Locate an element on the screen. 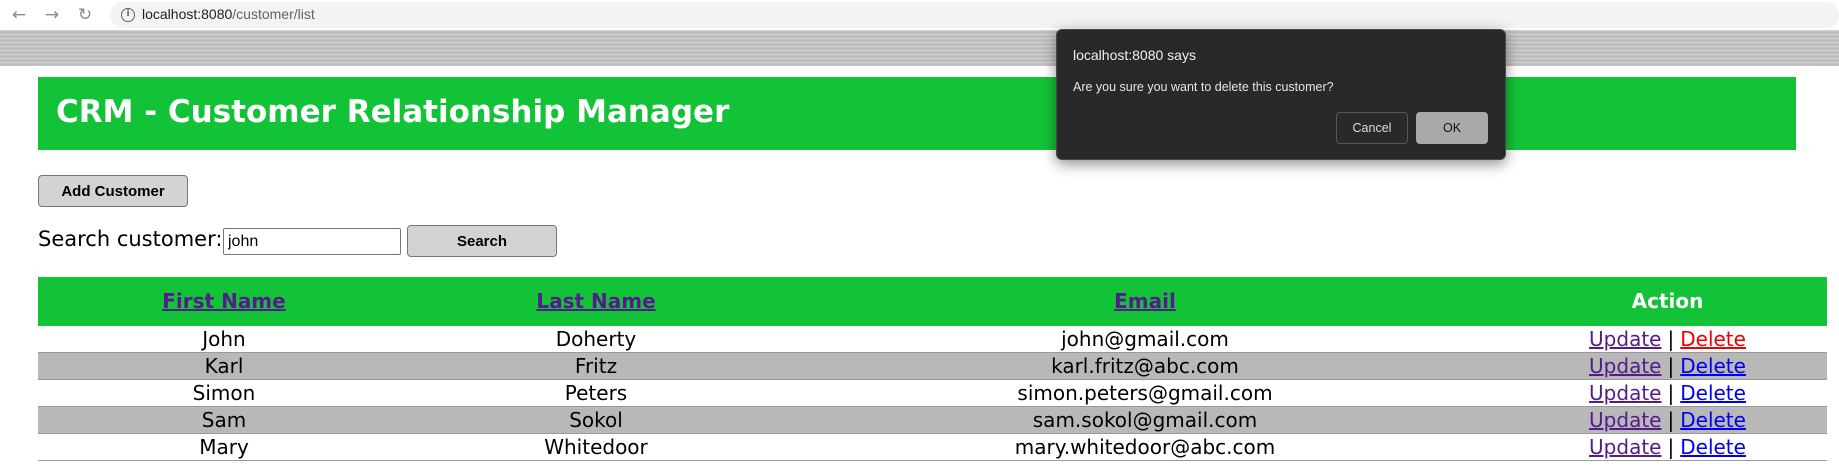 The height and width of the screenshot is (476, 1839). url-text: localhost:8080/customer/list is located at coordinates (228, 14).